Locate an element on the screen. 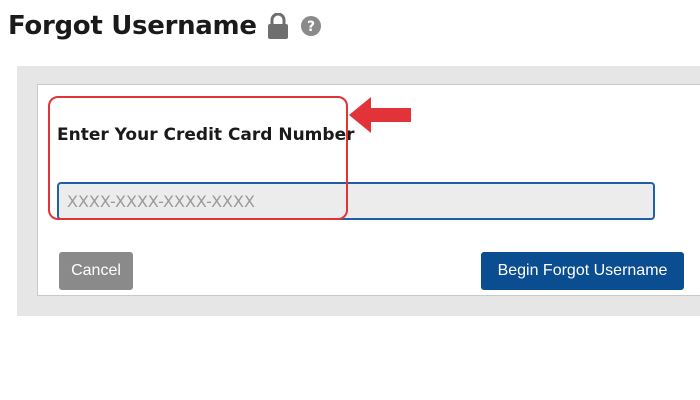 Image resolution: width=700 pixels, height=400 pixels. help-circle-icon: ? is located at coordinates (310, 26).